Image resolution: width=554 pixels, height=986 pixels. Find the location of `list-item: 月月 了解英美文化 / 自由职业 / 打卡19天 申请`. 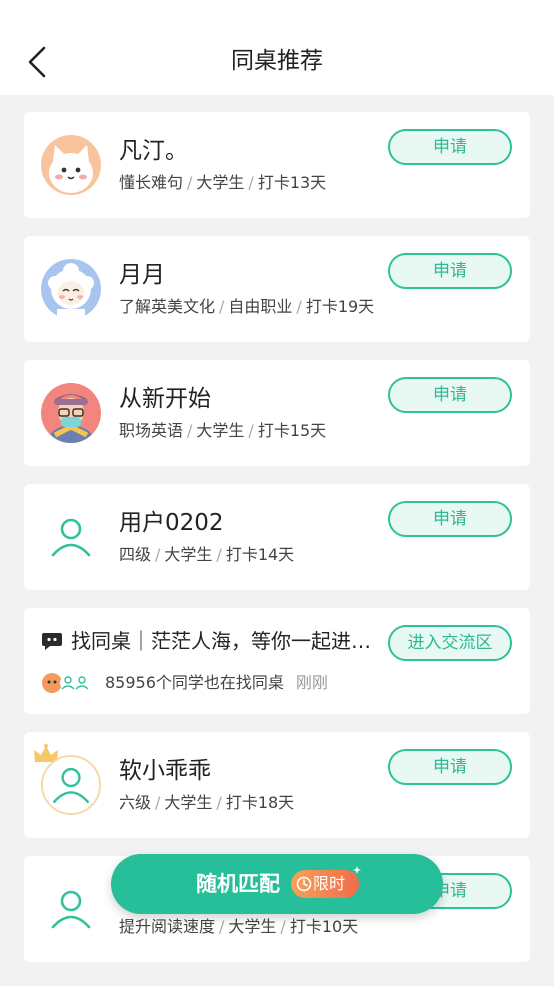

list-item: 月月 了解英美文化 / 自由职业 / 打卡19天 申请 is located at coordinates (277, 289).